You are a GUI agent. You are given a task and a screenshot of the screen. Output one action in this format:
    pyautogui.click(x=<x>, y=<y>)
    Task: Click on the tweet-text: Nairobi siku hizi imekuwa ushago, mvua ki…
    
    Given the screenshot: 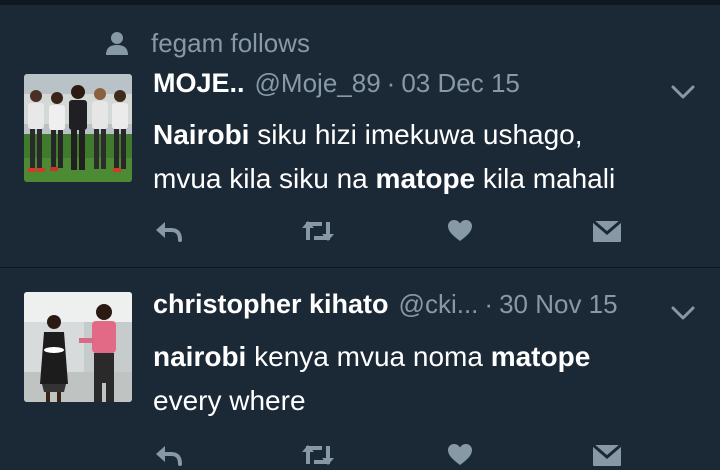 What is the action you would take?
    pyautogui.click(x=424, y=157)
    